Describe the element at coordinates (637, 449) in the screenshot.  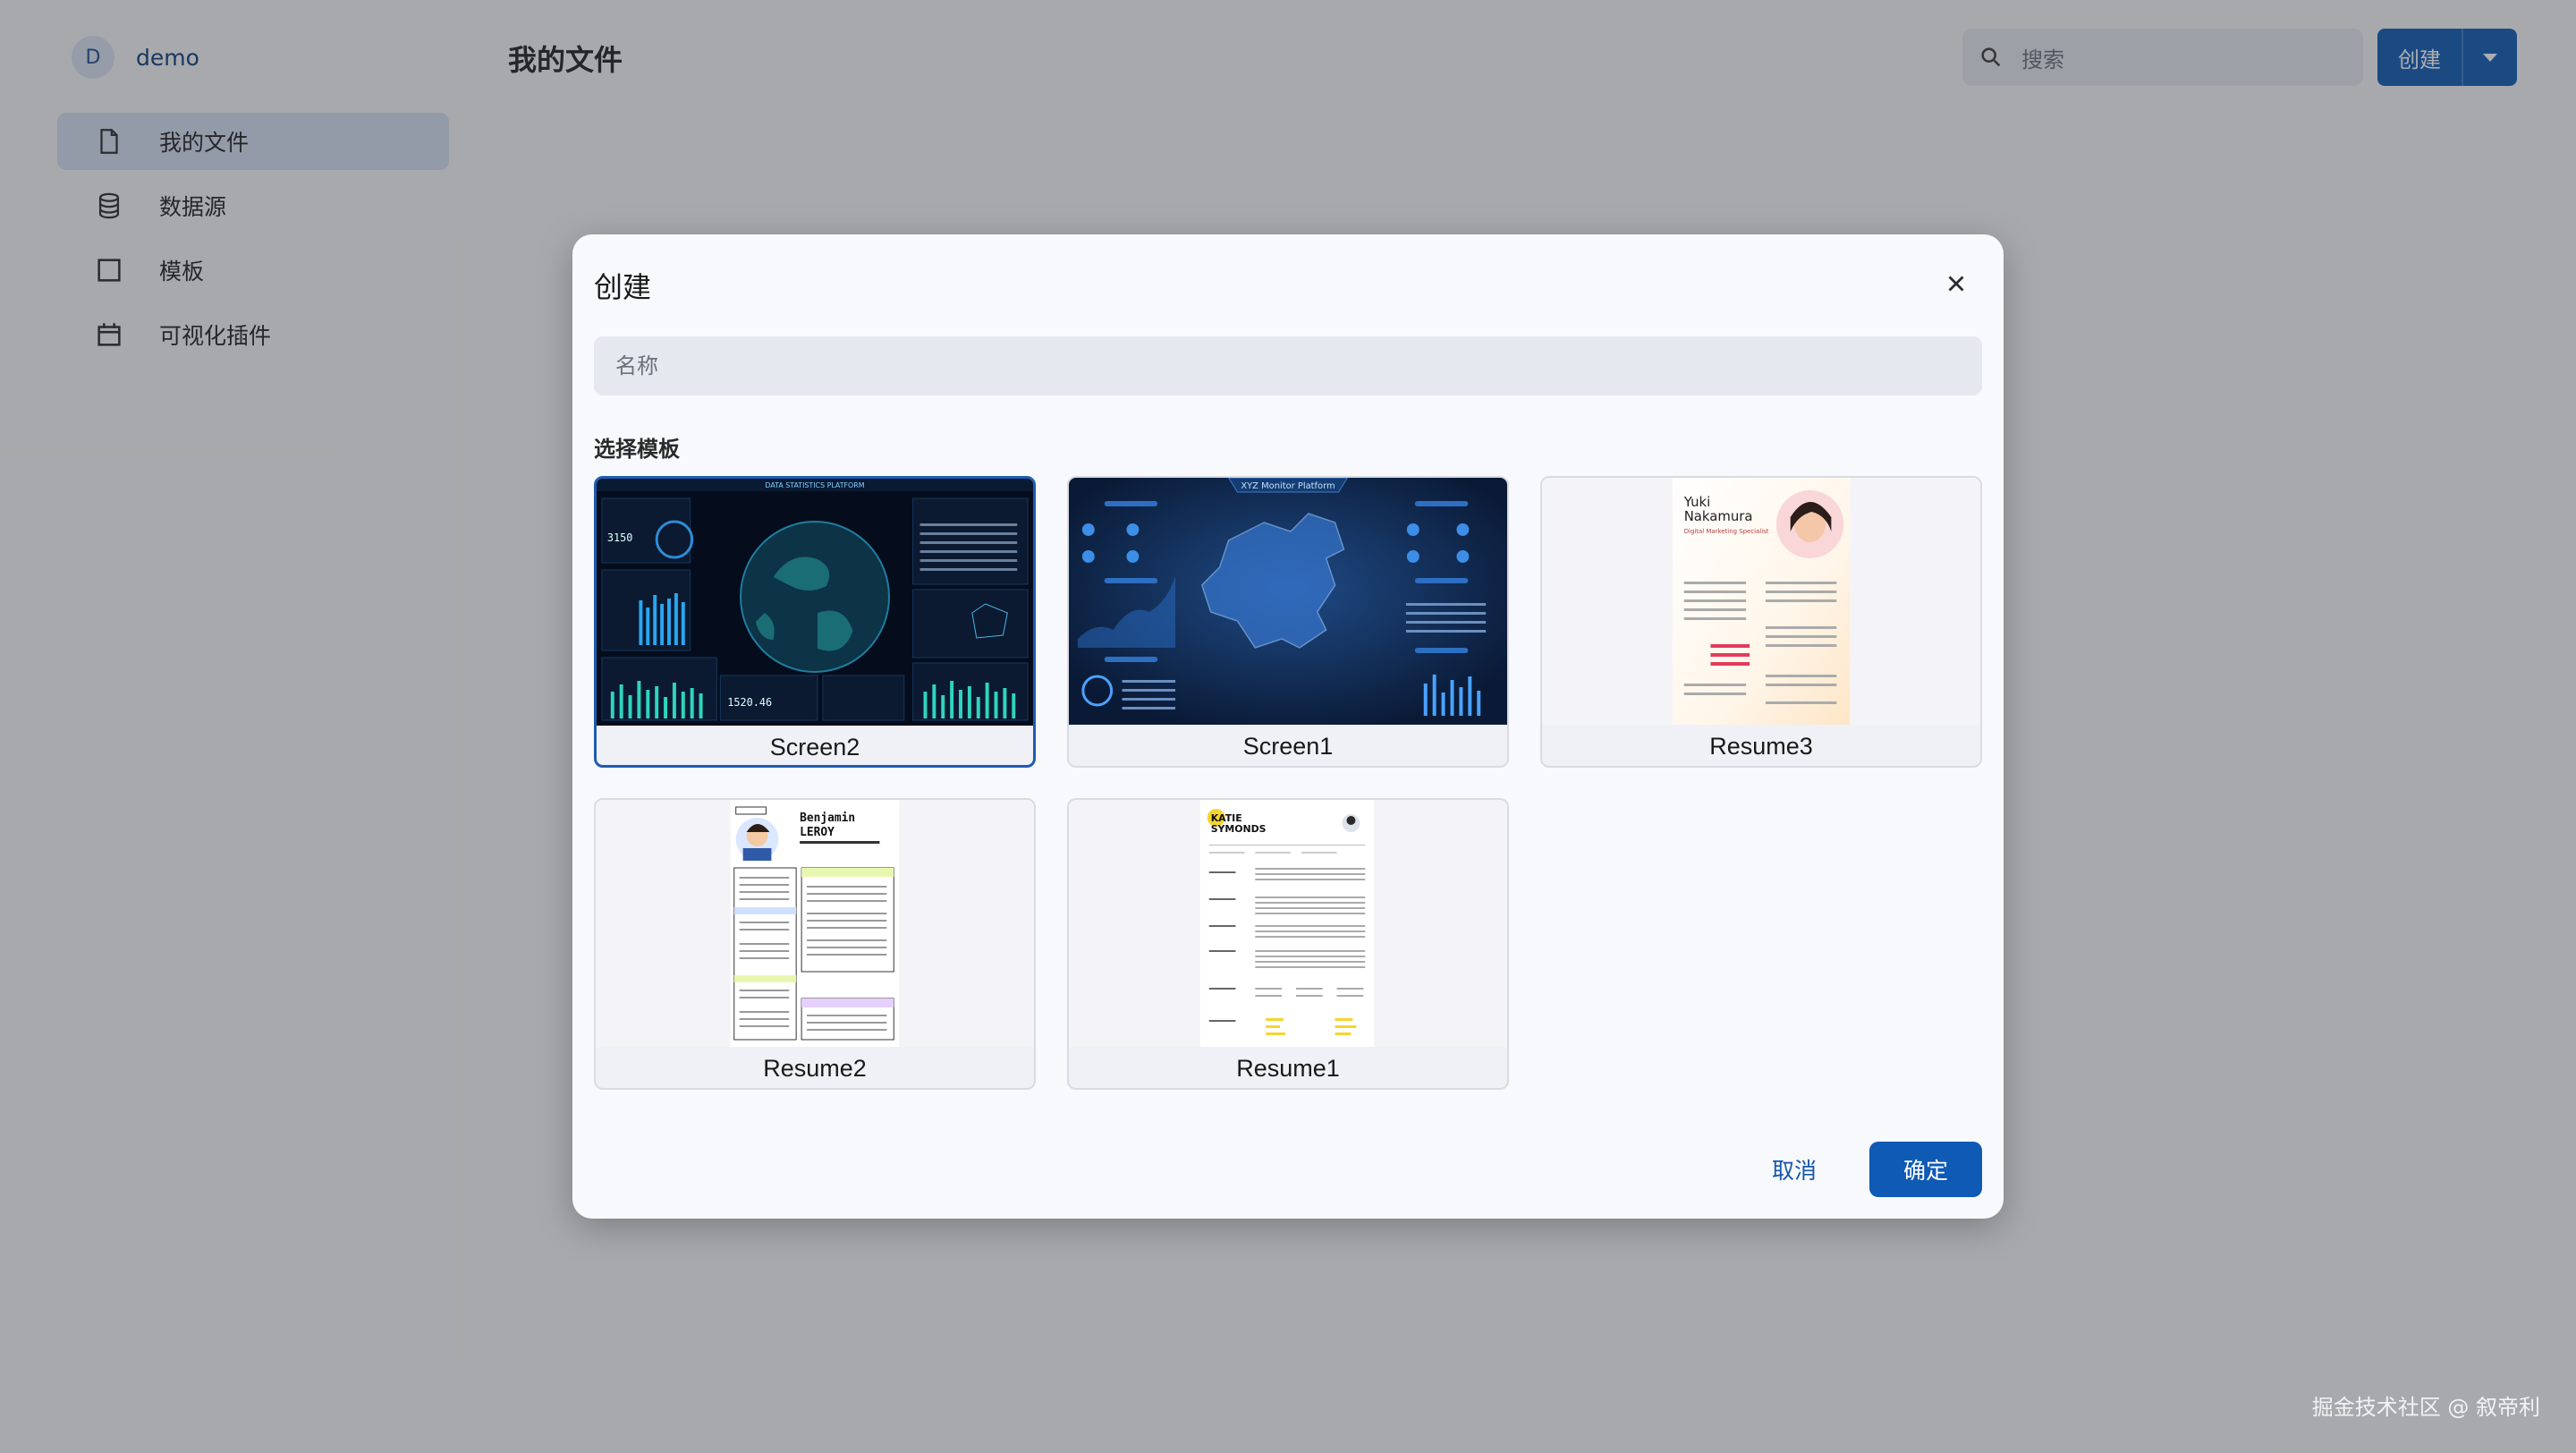
I see `template-section-label: 选择模板` at that location.